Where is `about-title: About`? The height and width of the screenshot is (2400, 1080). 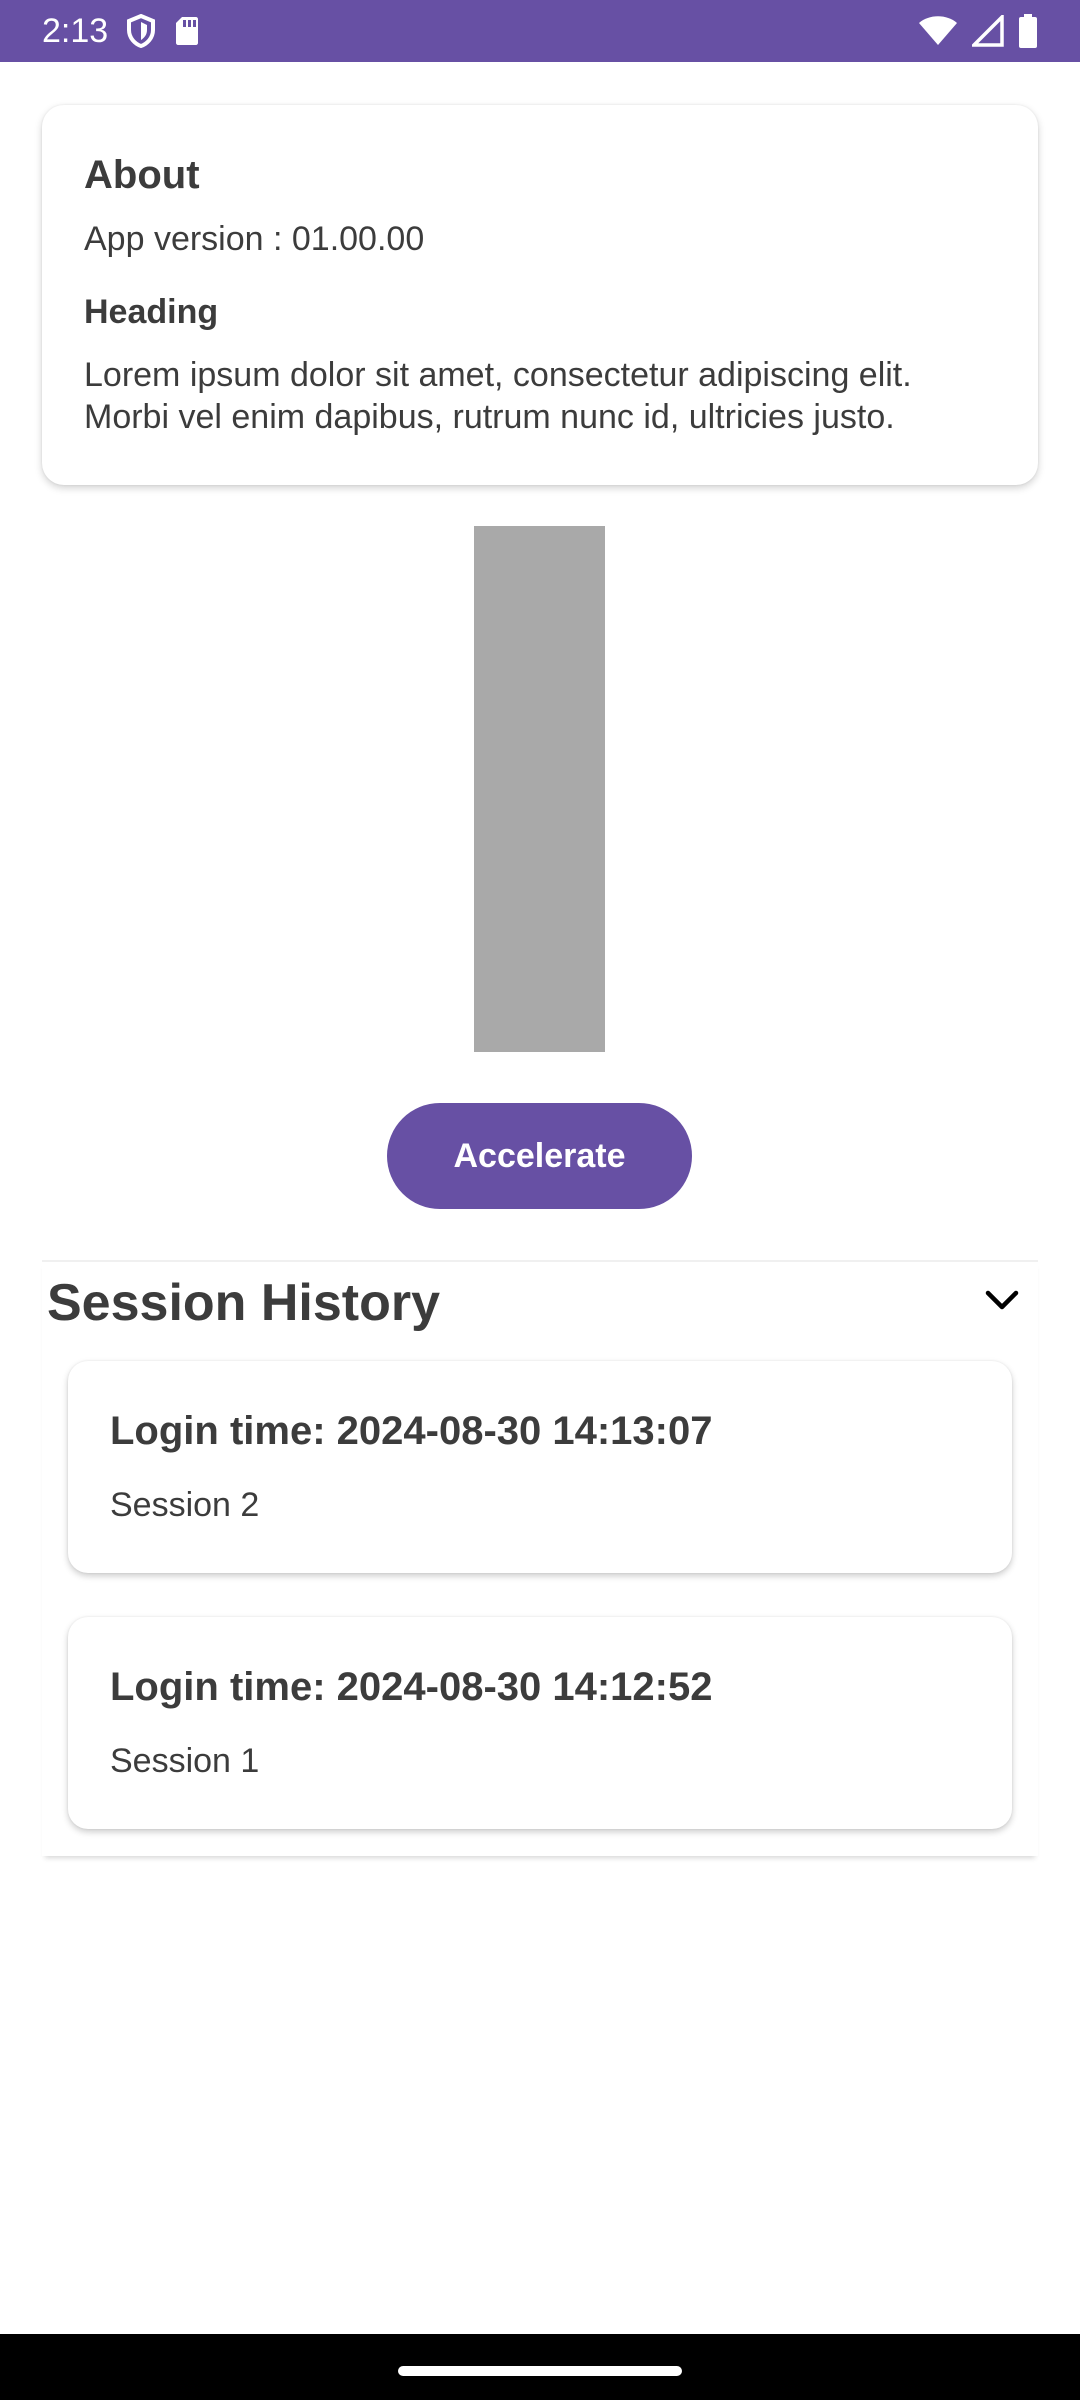 about-title: About is located at coordinates (142, 175).